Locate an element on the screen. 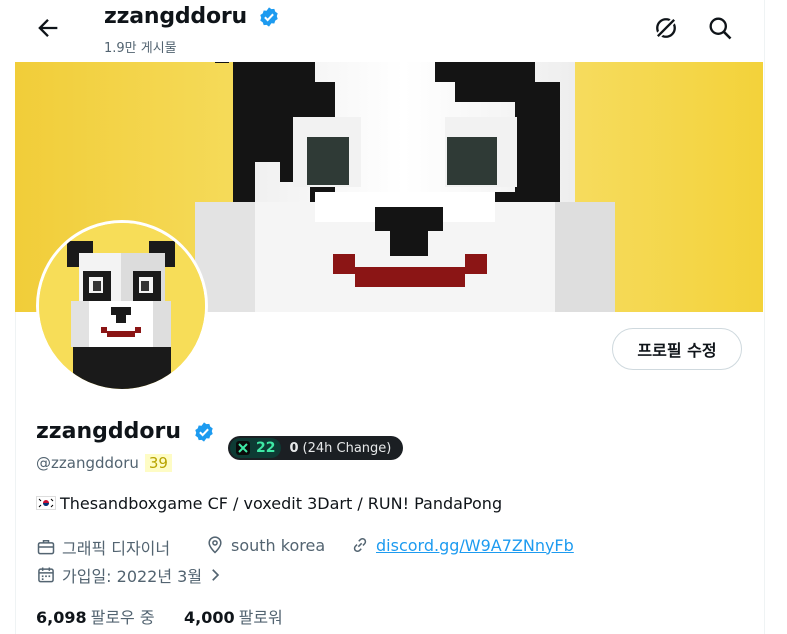 This screenshot has height=634, width=787. score-value: 22 is located at coordinates (266, 448).